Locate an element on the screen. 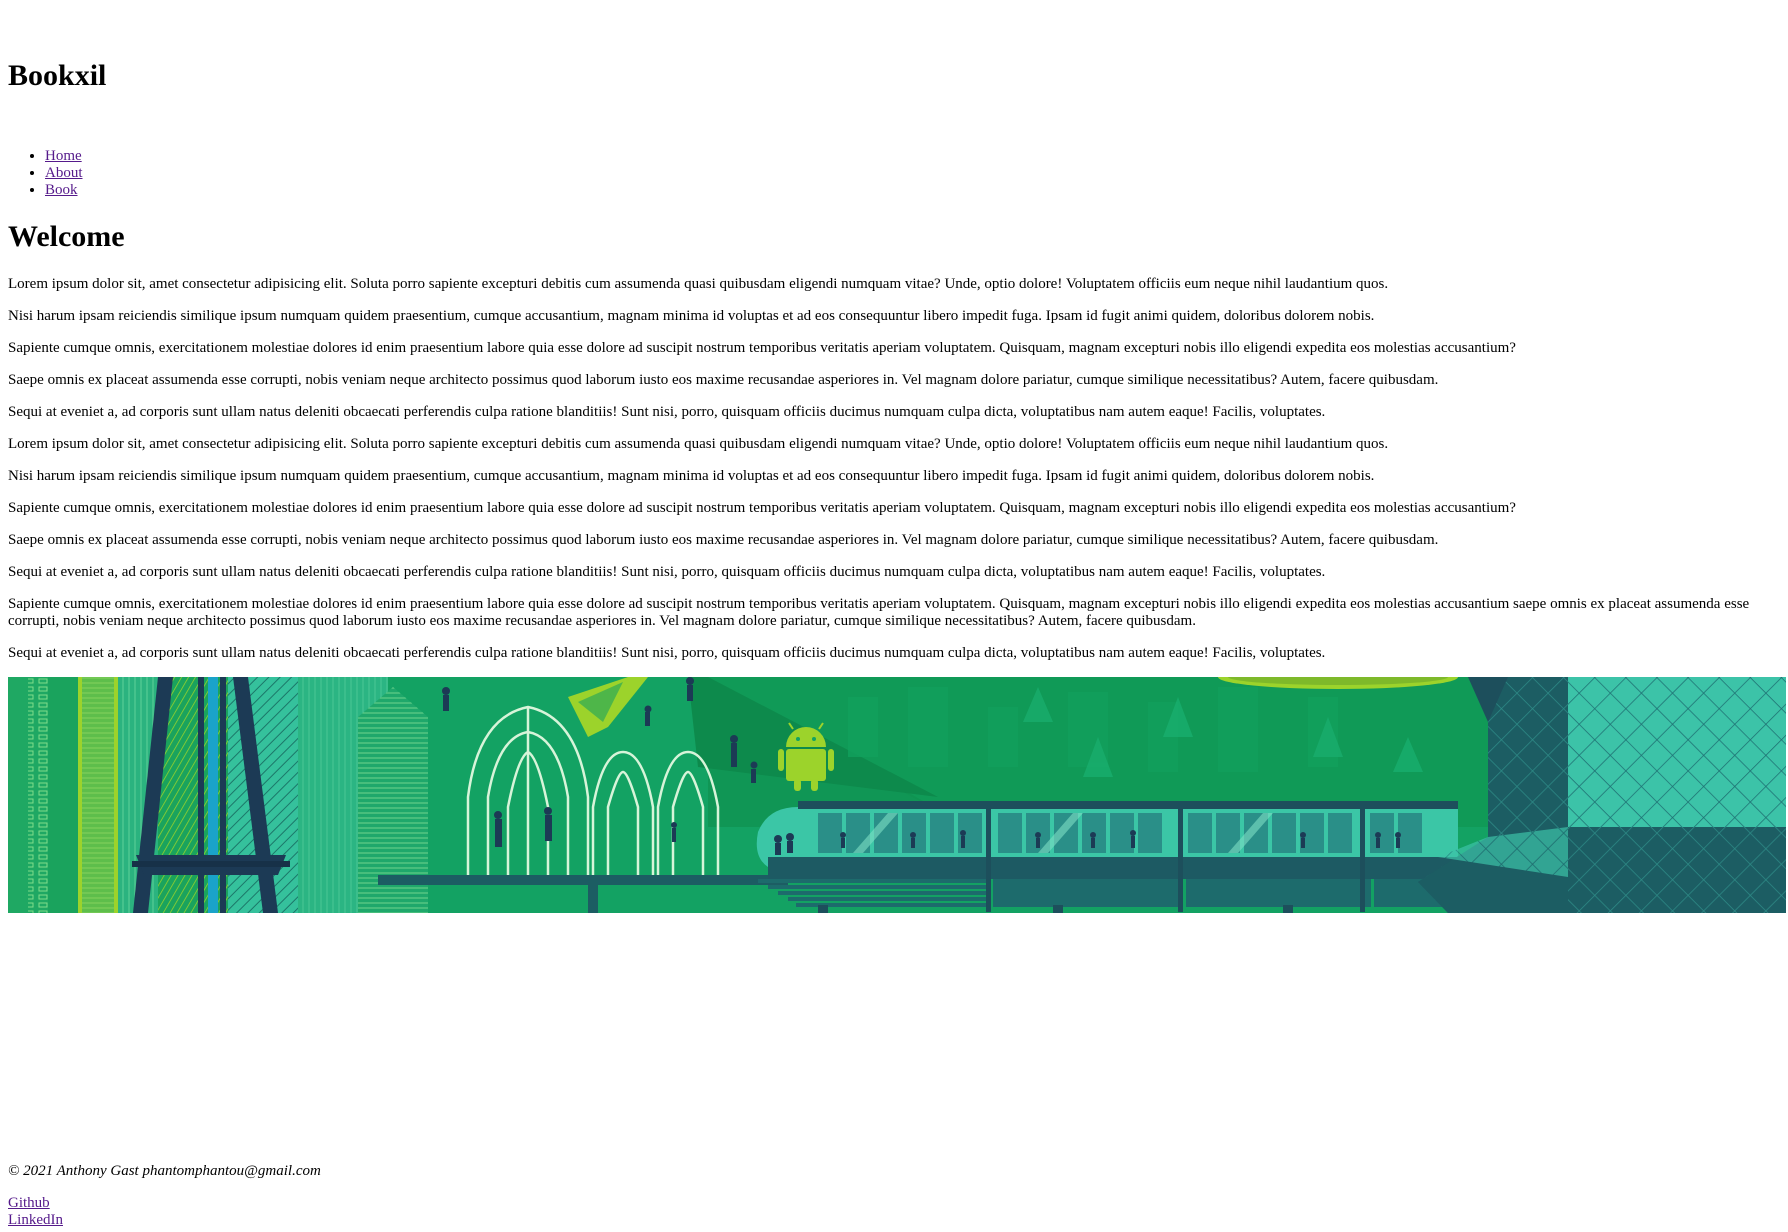  linkedin-link: LinkedIn is located at coordinates (35, 1220).